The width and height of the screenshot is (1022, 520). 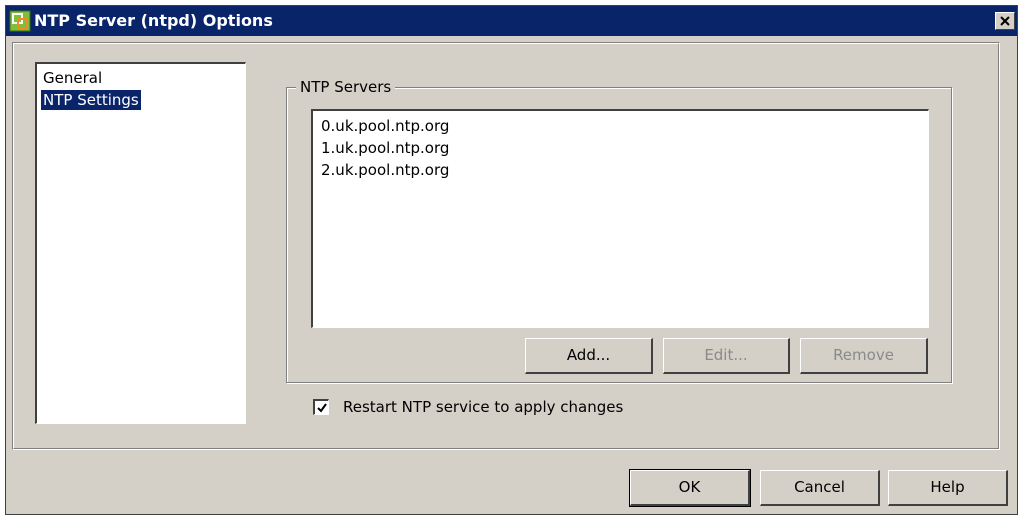 What do you see at coordinates (820, 488) in the screenshot?
I see `cancel-button: Cancel` at bounding box center [820, 488].